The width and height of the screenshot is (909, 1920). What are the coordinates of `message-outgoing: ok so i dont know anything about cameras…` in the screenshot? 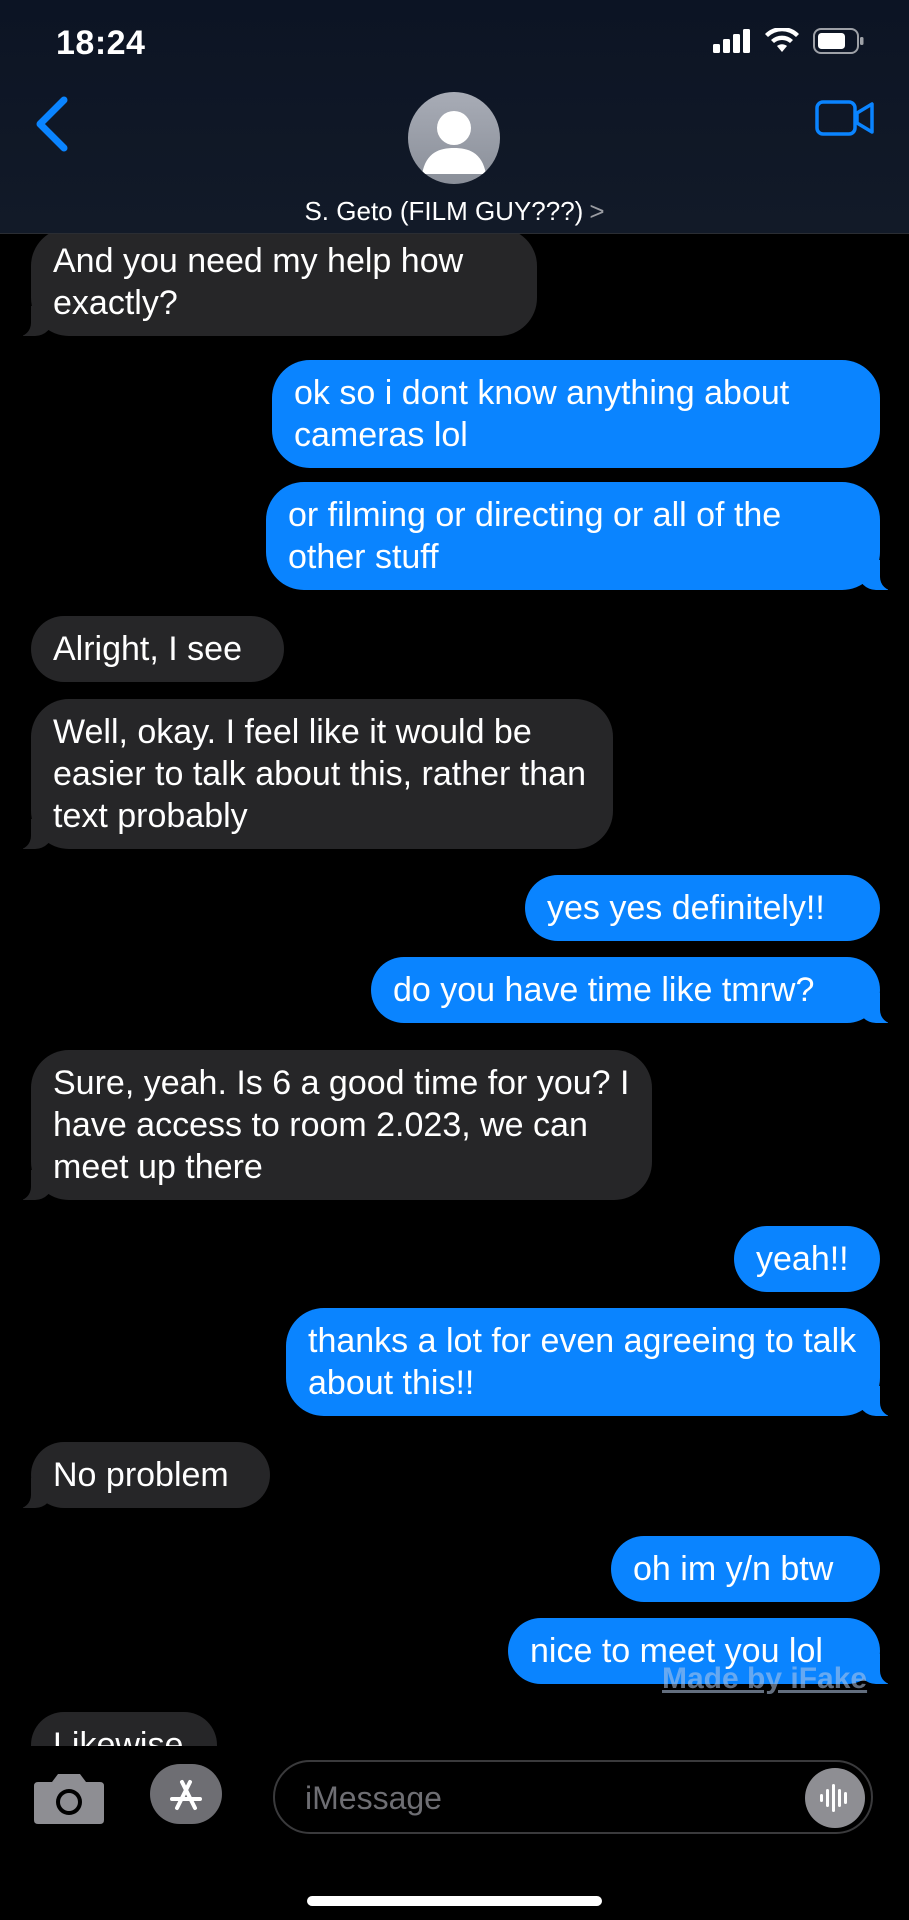 It's located at (576, 414).